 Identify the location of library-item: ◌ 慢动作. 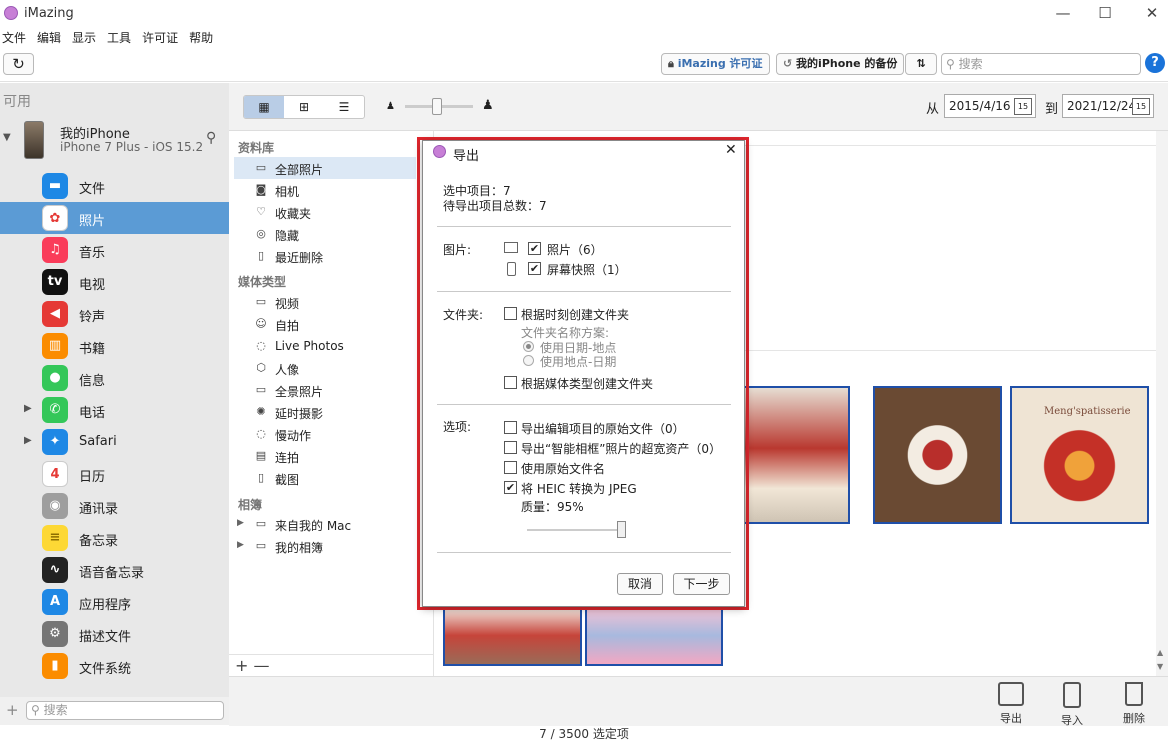
(325, 434).